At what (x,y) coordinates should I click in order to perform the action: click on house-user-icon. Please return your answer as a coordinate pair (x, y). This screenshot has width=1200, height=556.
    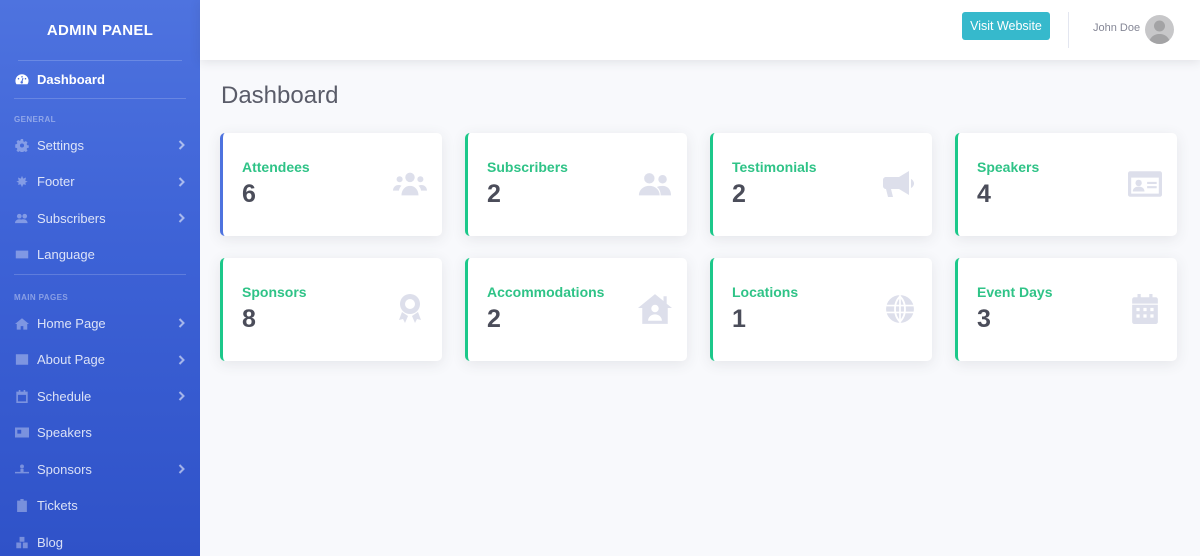
    Looking at the image, I should click on (655, 309).